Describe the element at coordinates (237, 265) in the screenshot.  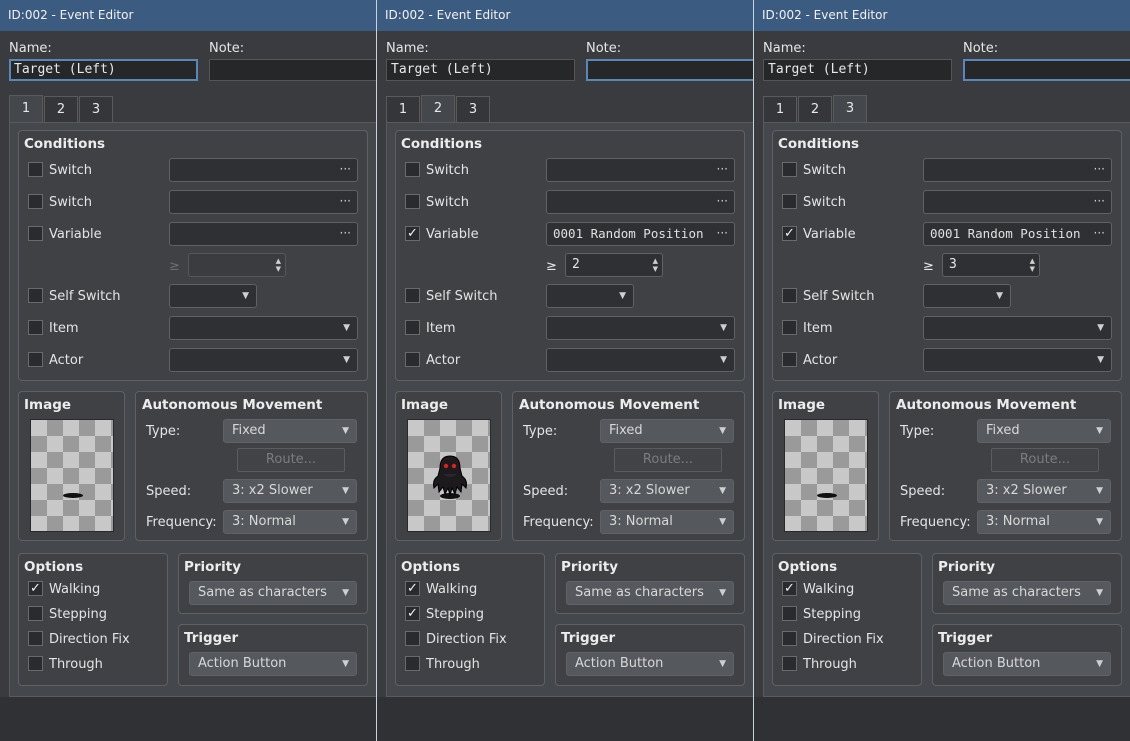
I see `variable-compare-spinner: ▲ ▼` at that location.